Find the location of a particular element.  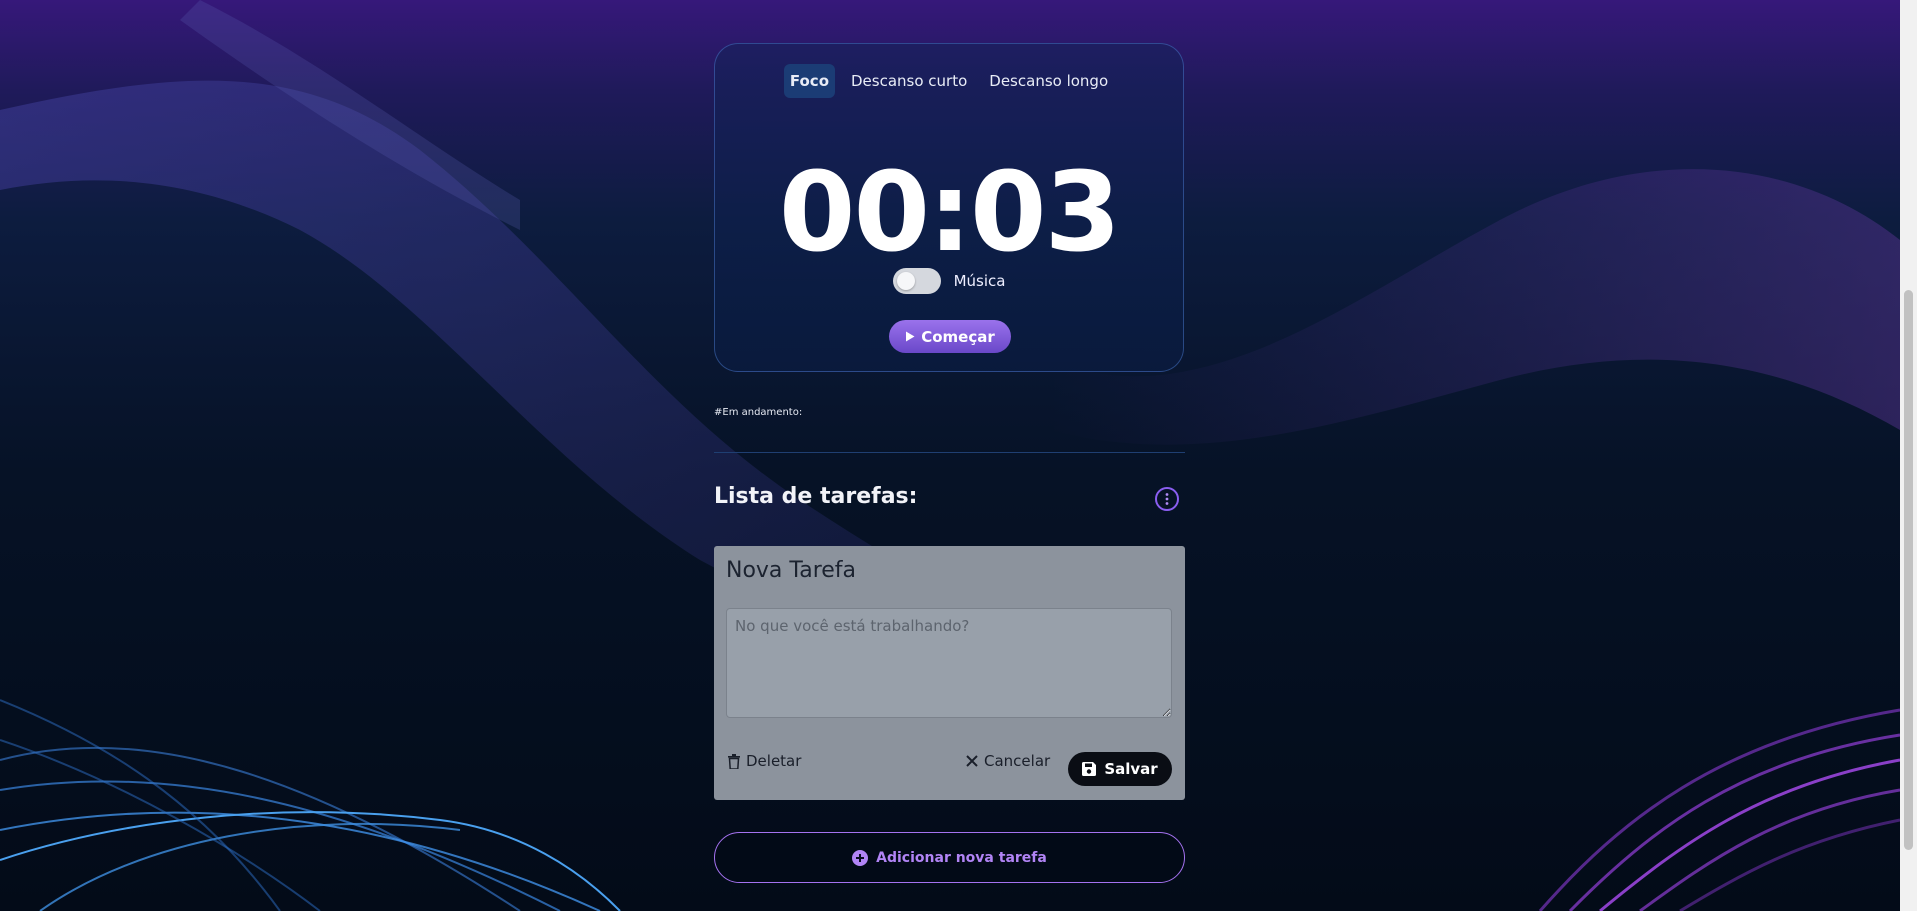

timer-mode-tabs: Foco Descanso curto Descanso longo is located at coordinates (949, 81).